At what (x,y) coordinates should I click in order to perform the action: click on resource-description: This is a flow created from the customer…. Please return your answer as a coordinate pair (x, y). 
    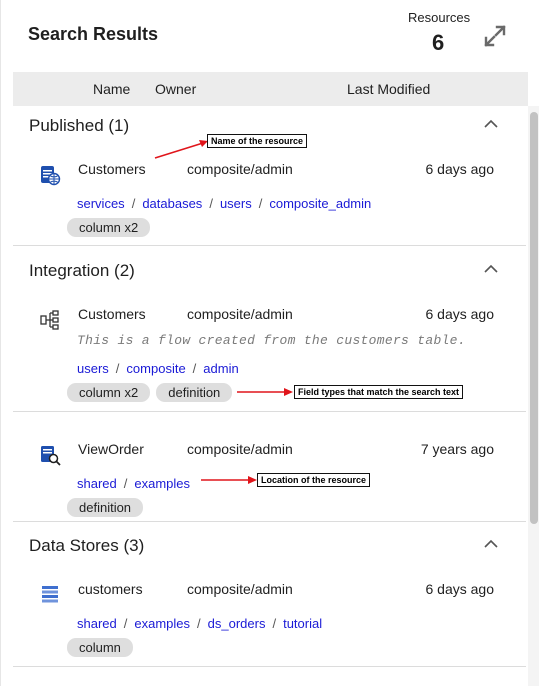
    Looking at the image, I should click on (271, 340).